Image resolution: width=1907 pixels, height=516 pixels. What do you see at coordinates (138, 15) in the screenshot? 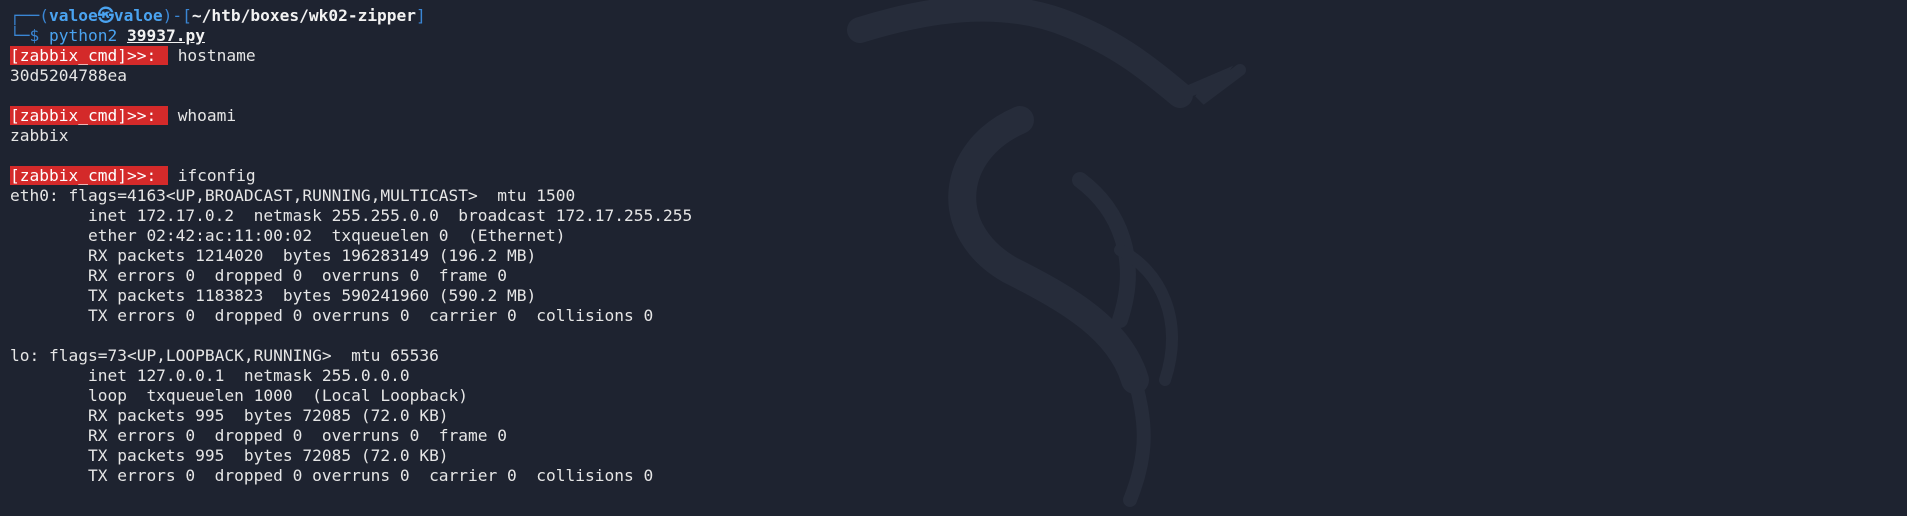
I see `prompt-host: valoe` at bounding box center [138, 15].